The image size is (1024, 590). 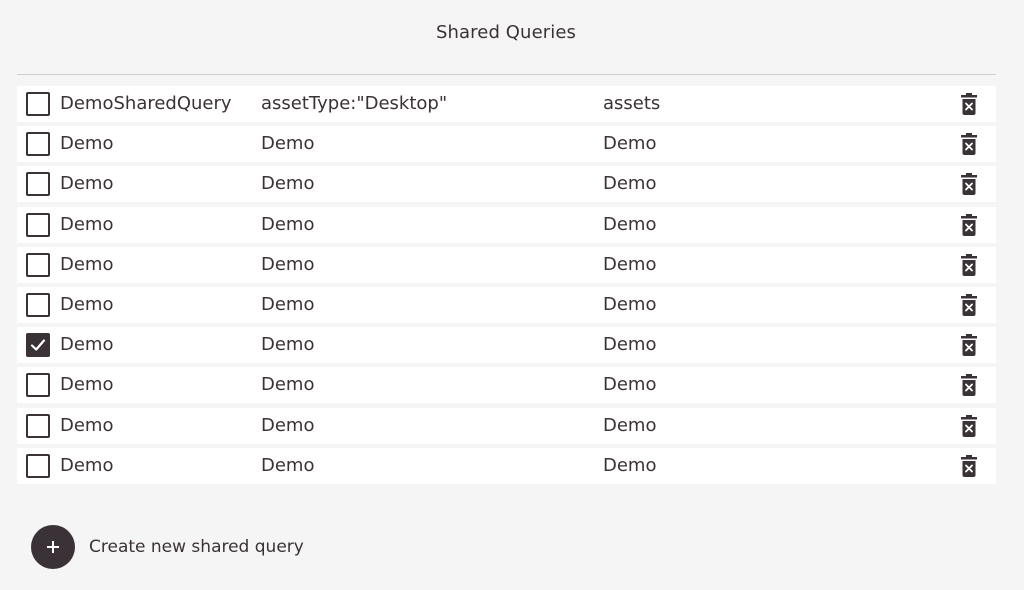 I want to click on query-name: DemoSharedQuery, so click(x=146, y=103).